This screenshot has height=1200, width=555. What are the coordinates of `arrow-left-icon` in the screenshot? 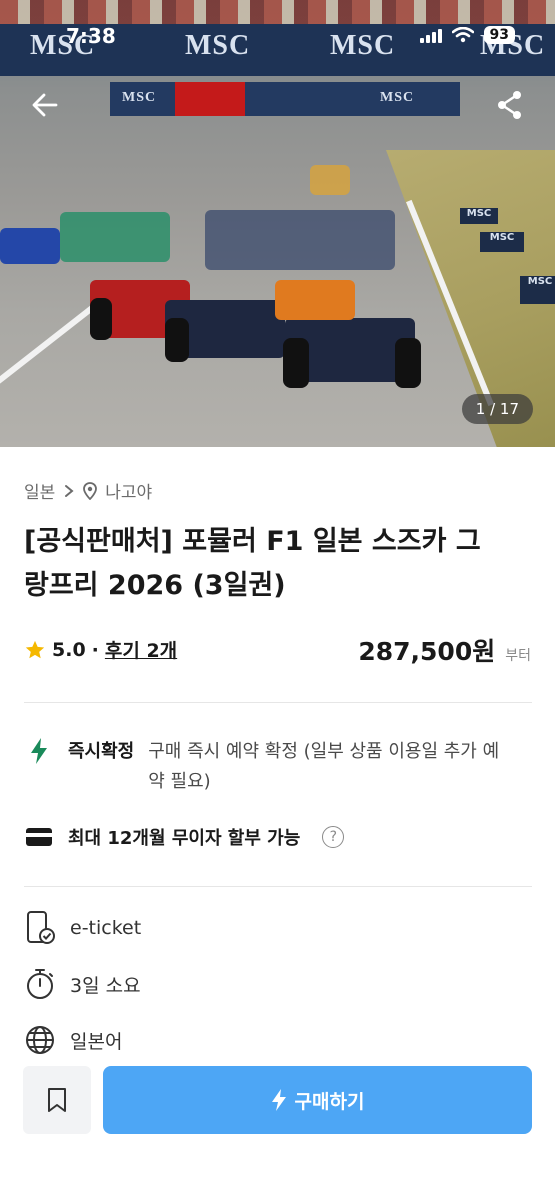 It's located at (45, 105).